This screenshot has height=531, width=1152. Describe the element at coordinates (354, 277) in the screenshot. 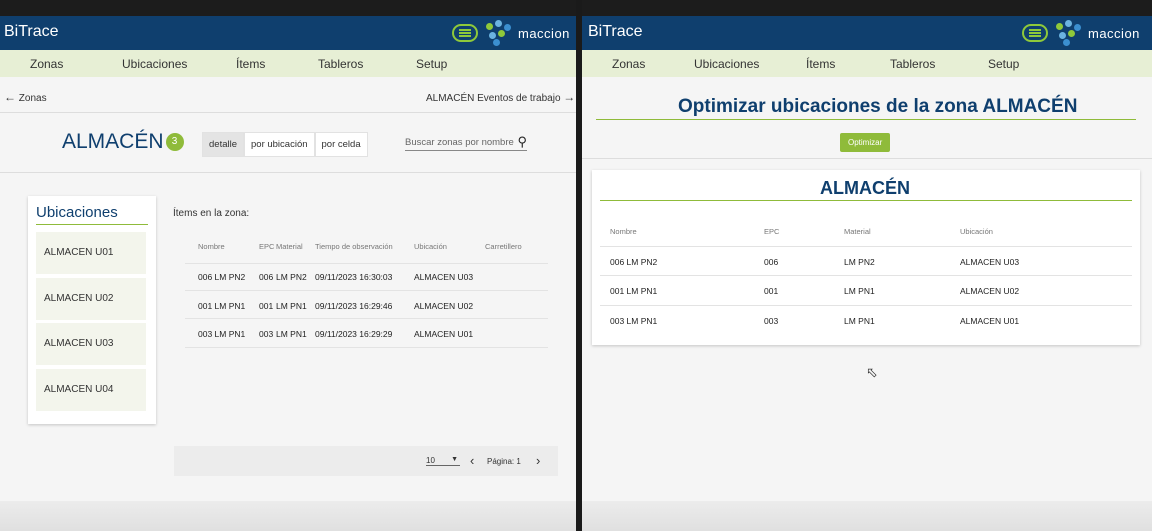

I see `cell-tiempo: 09/11/2023 16:30:03` at that location.